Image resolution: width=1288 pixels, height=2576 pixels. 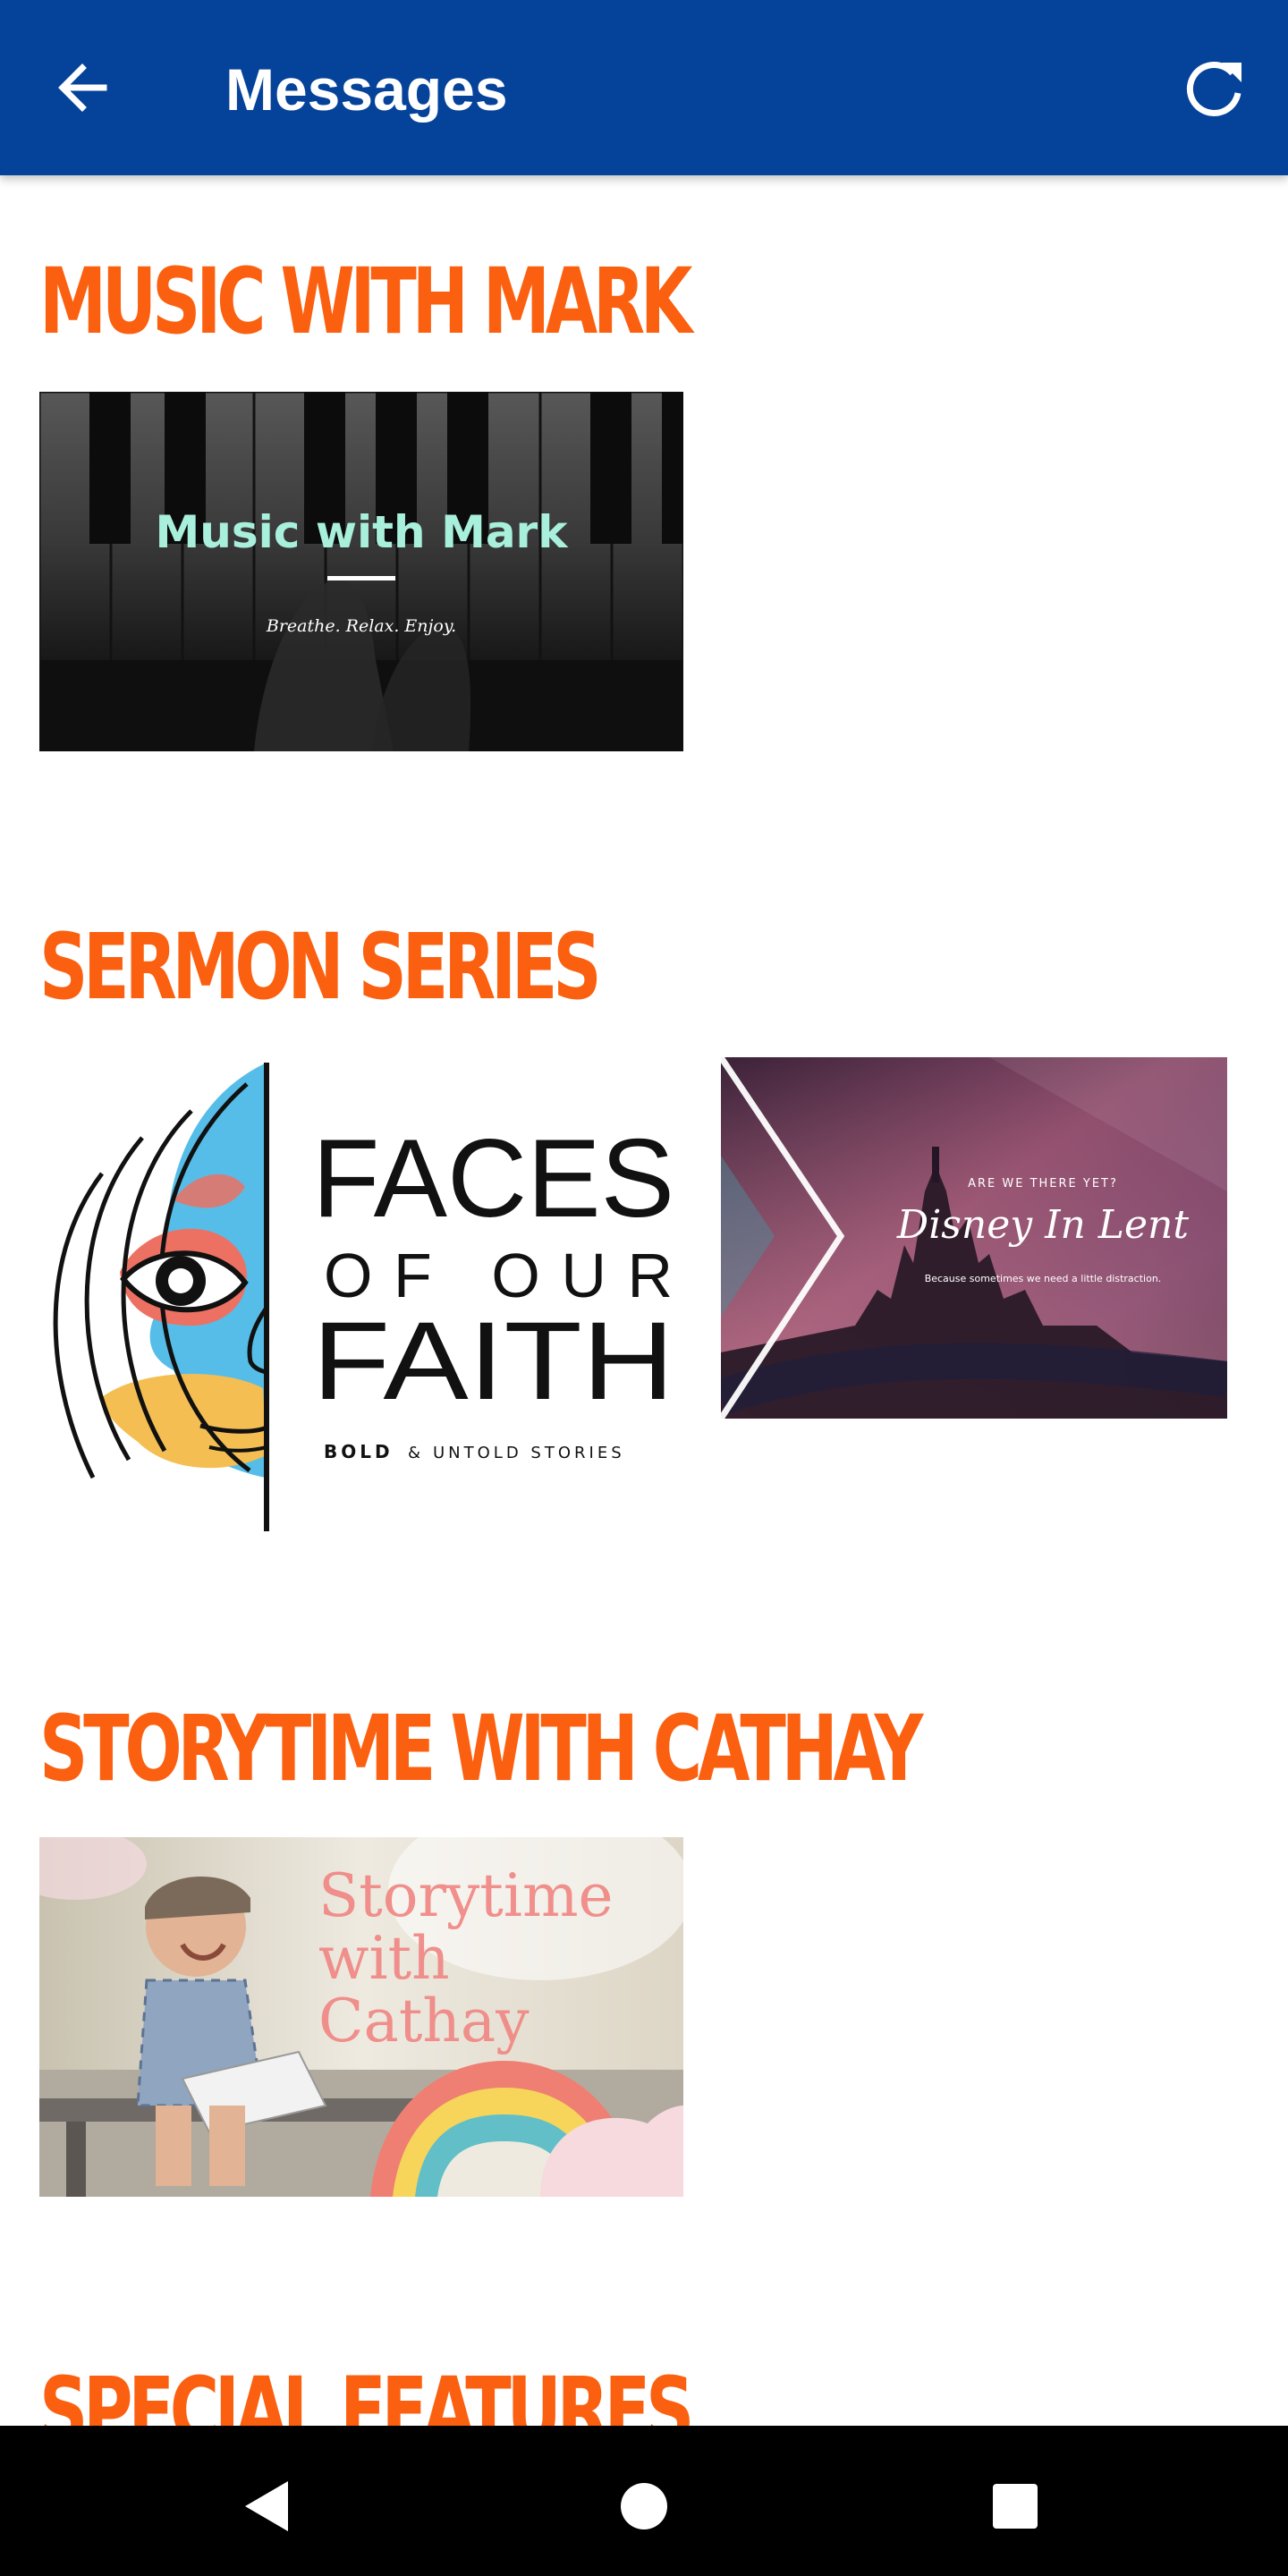 I want to click on storytime-art: Storytime with Cathay, so click(x=361, y=2017).